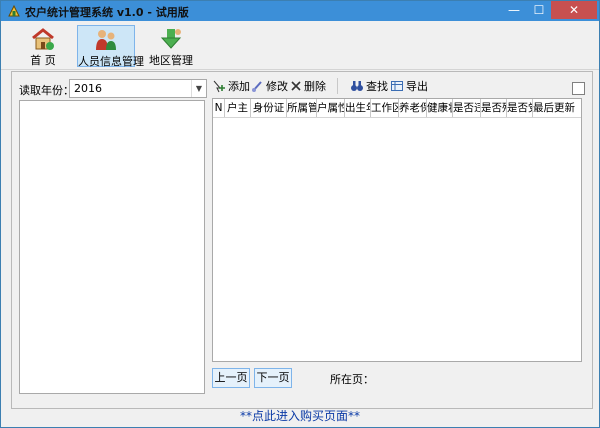  I want to click on column-header: 最后更新时间, so click(554, 108).